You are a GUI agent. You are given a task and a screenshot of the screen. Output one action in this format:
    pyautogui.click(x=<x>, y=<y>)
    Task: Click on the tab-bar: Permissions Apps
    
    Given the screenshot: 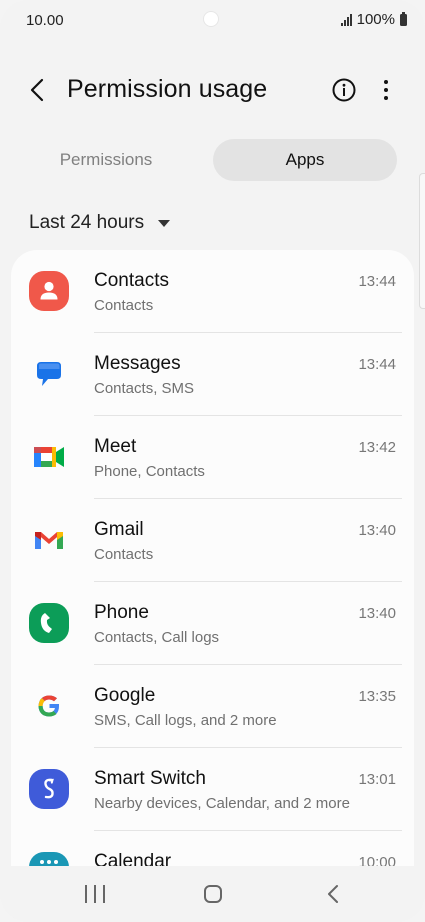 What is the action you would take?
    pyautogui.click(x=213, y=160)
    